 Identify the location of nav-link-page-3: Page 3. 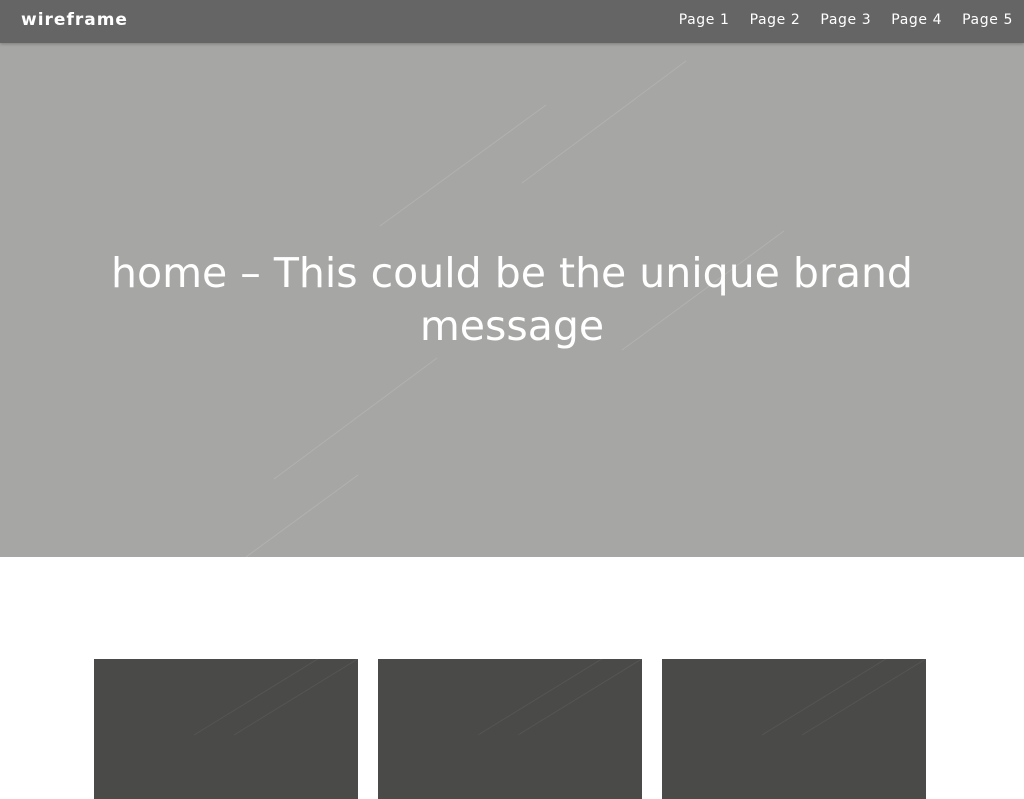
(845, 20).